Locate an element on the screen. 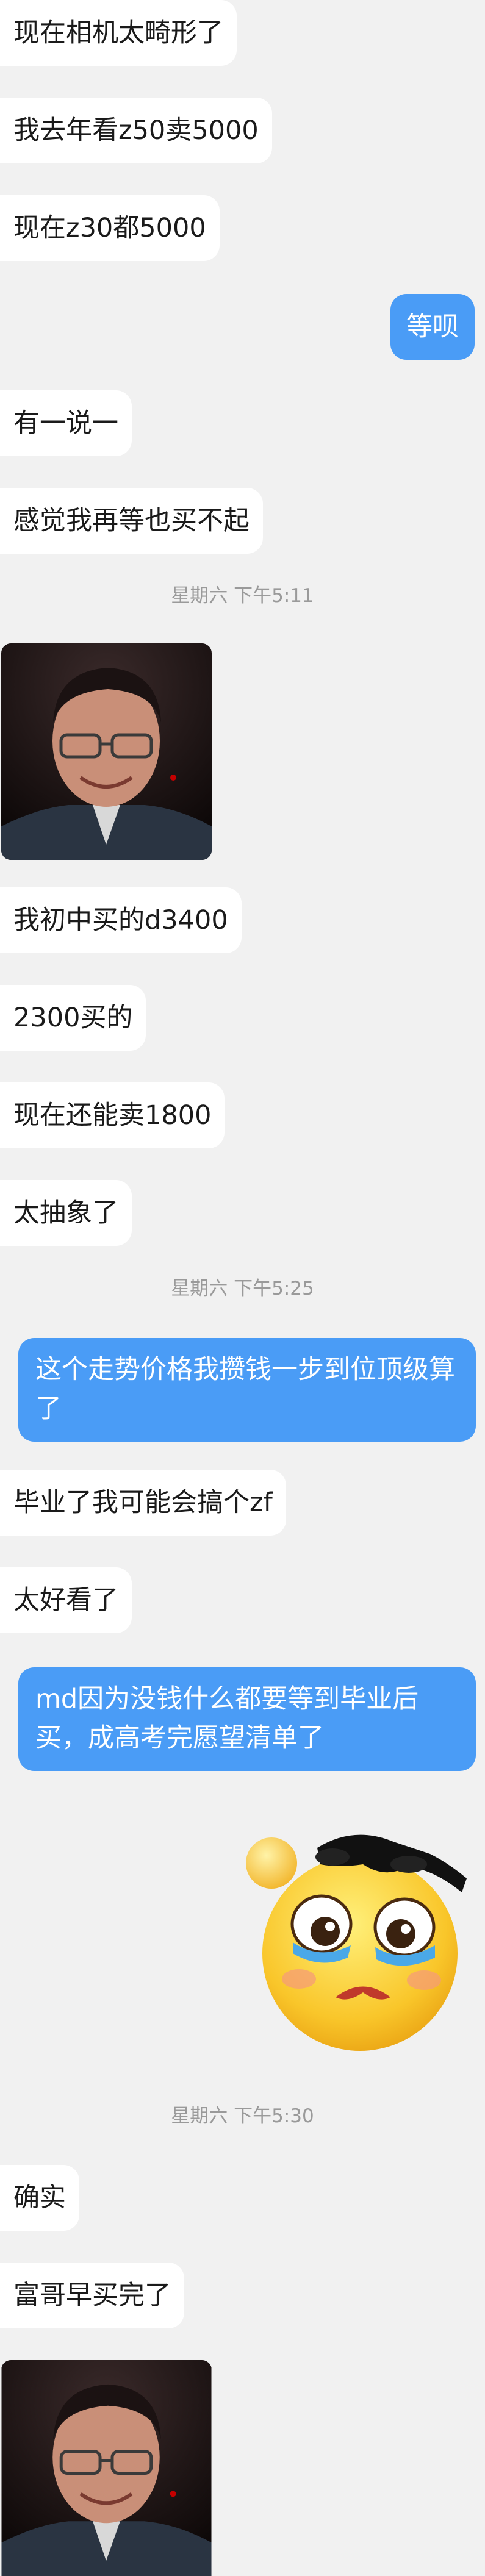 Image resolution: width=485 pixels, height=2576 pixels. message-text: 我初中买的d3400 is located at coordinates (120, 920).